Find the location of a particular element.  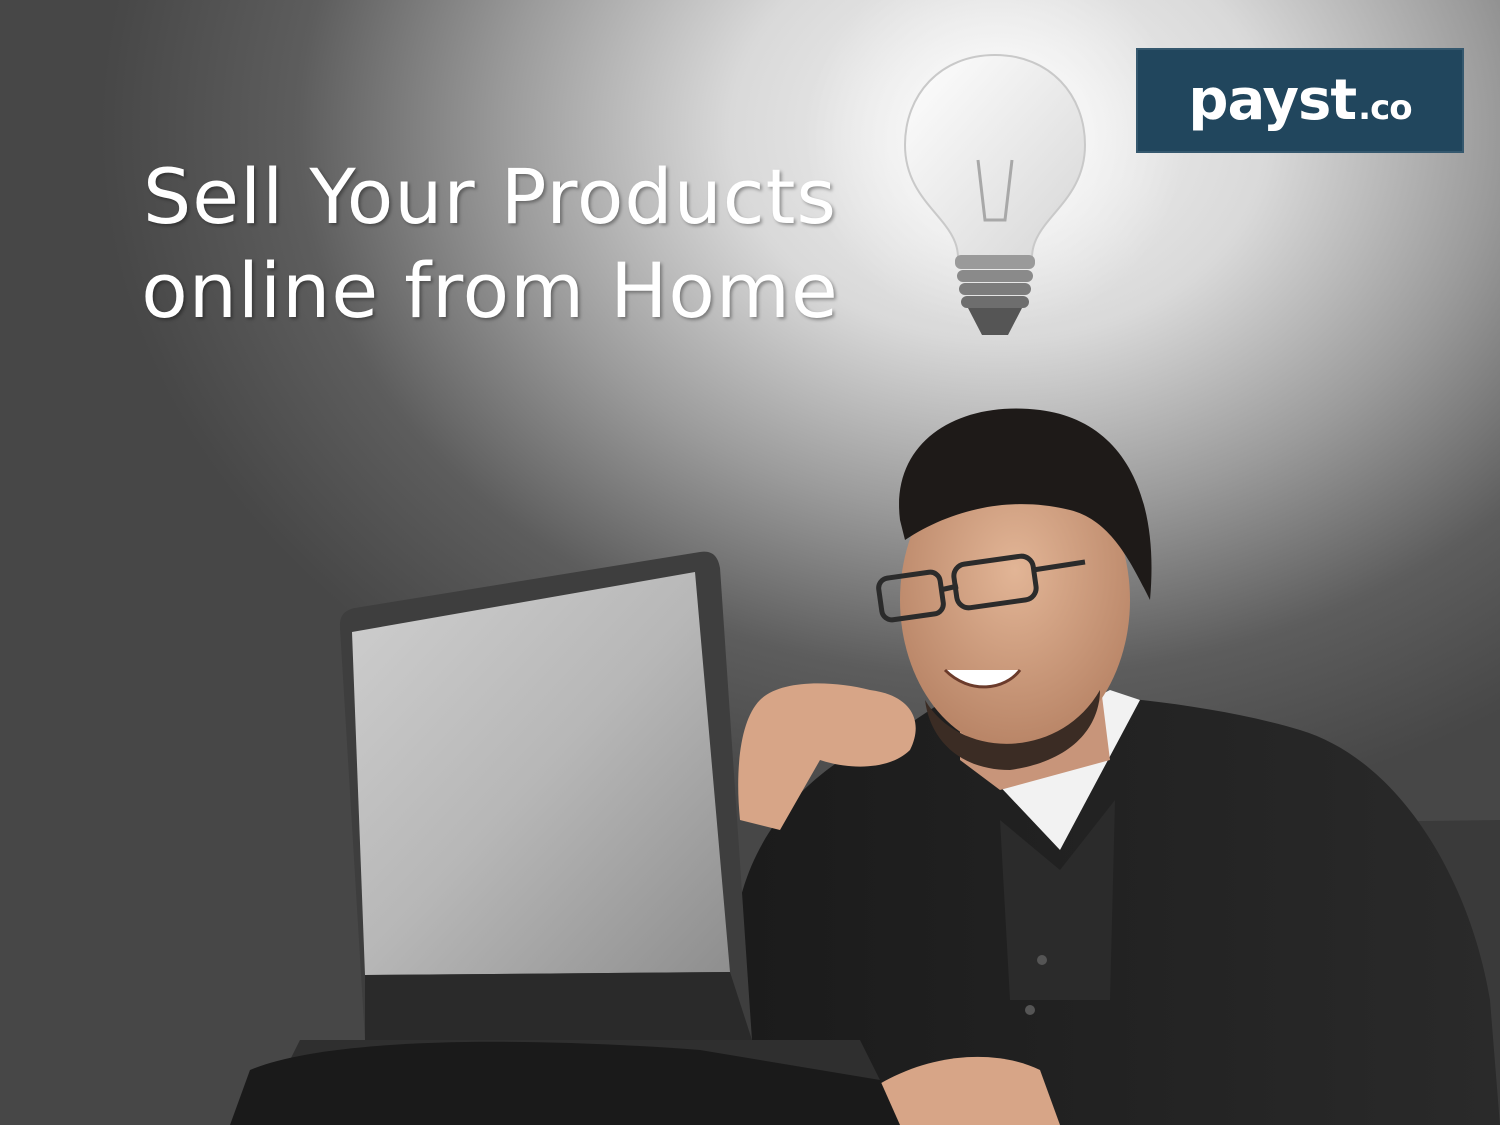

headline-line-1: Sell Your Products is located at coordinates (490, 196).